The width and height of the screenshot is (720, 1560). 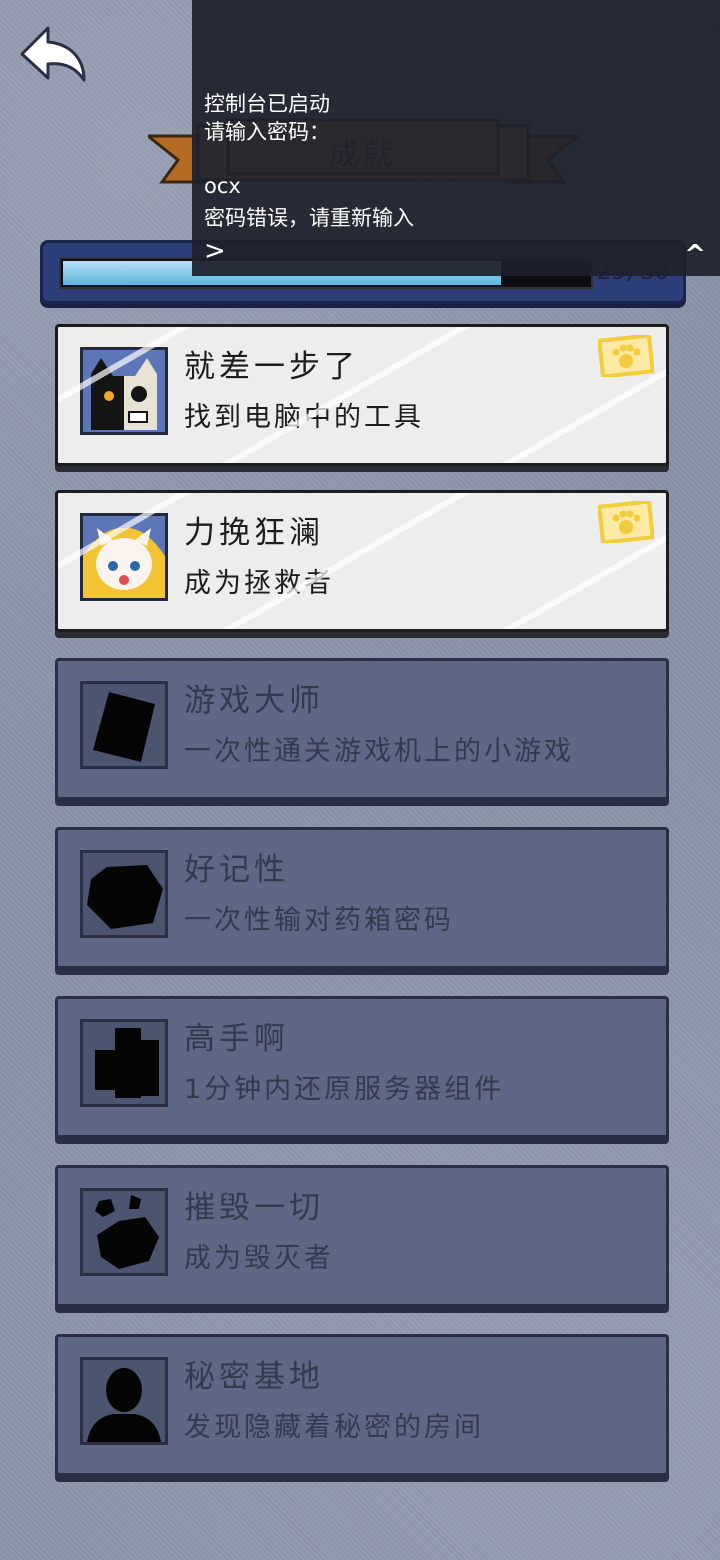 I want to click on achievement-card: 就差一步了 找到电脑中的工具, so click(x=362, y=395).